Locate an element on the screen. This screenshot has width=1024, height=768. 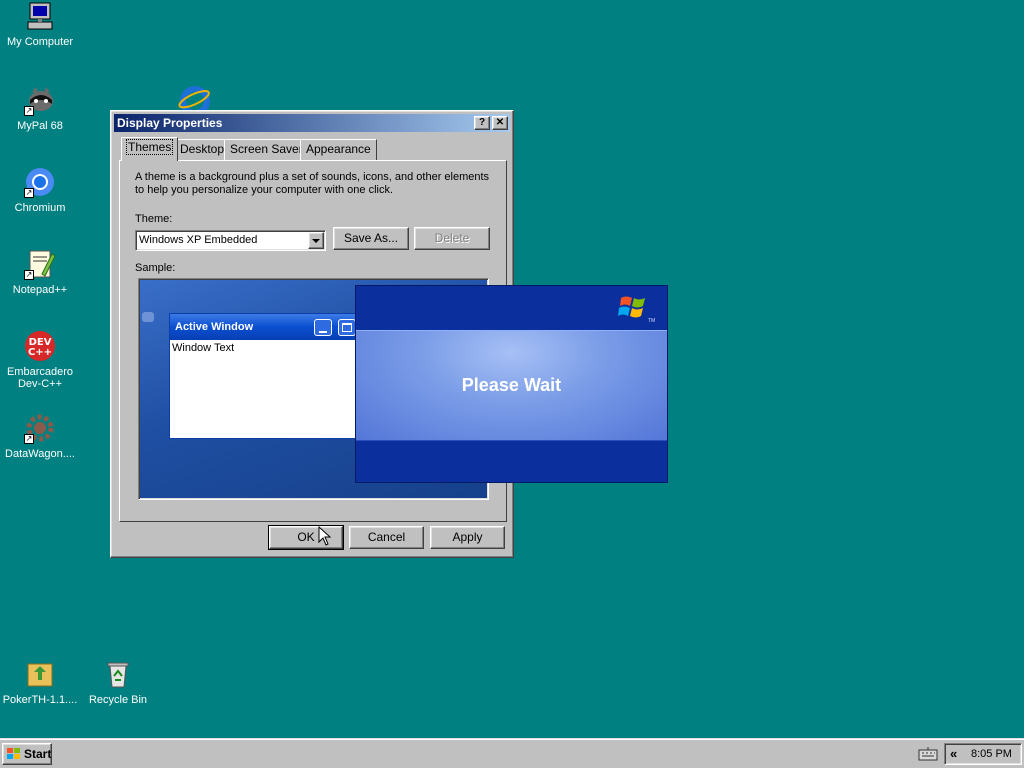
sample-label: Sample: is located at coordinates (155, 268).